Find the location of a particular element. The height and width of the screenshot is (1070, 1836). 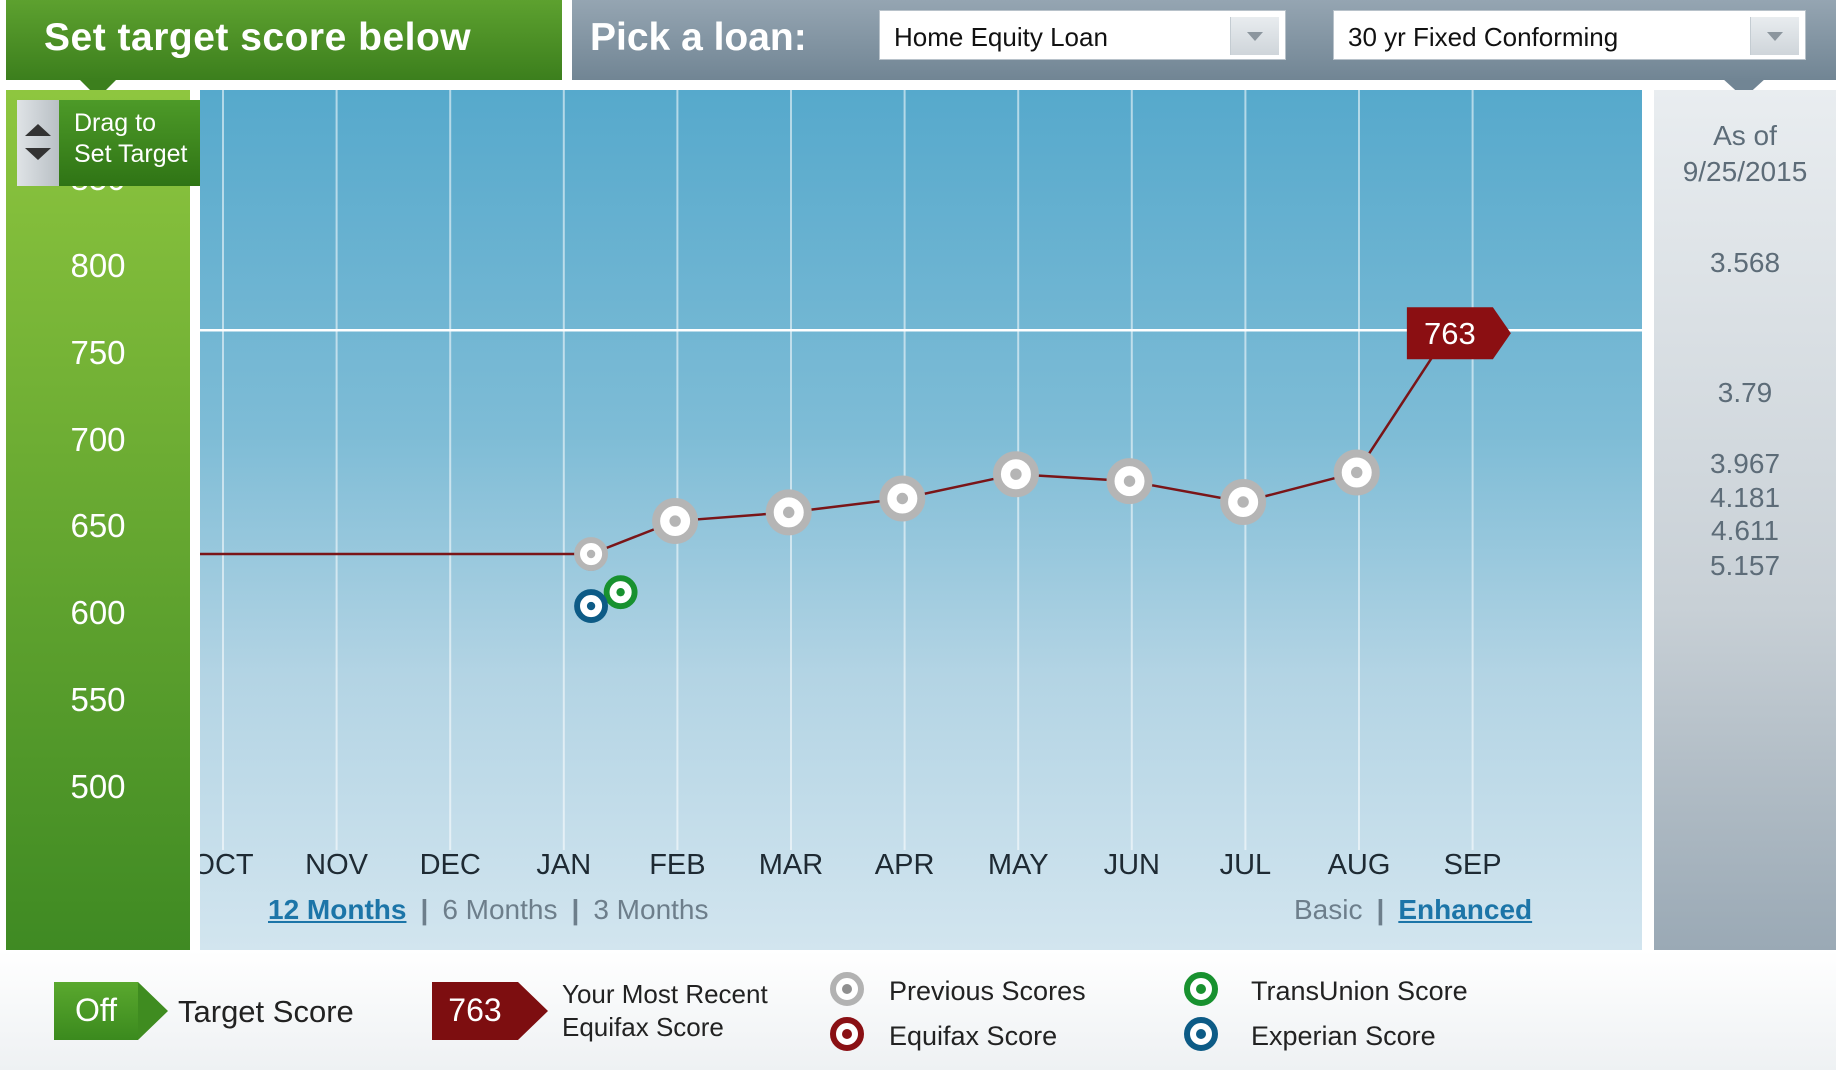

y-tick-label: 550 is located at coordinates (98, 699).